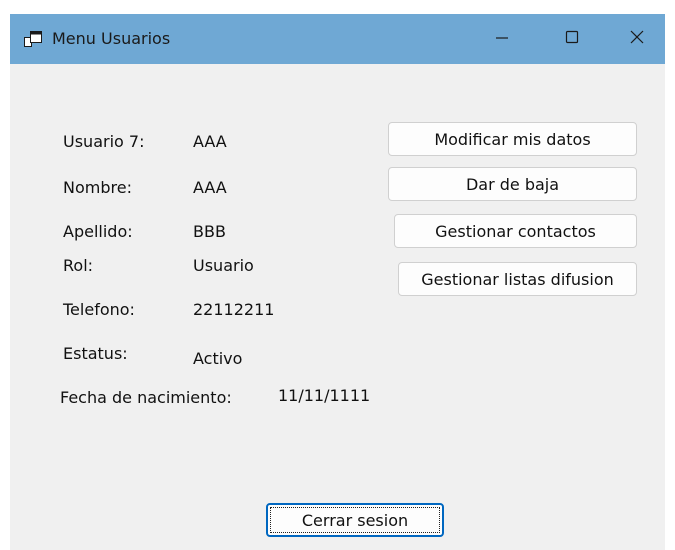 The height and width of the screenshot is (550, 675). I want to click on maximize-button, so click(572, 39).